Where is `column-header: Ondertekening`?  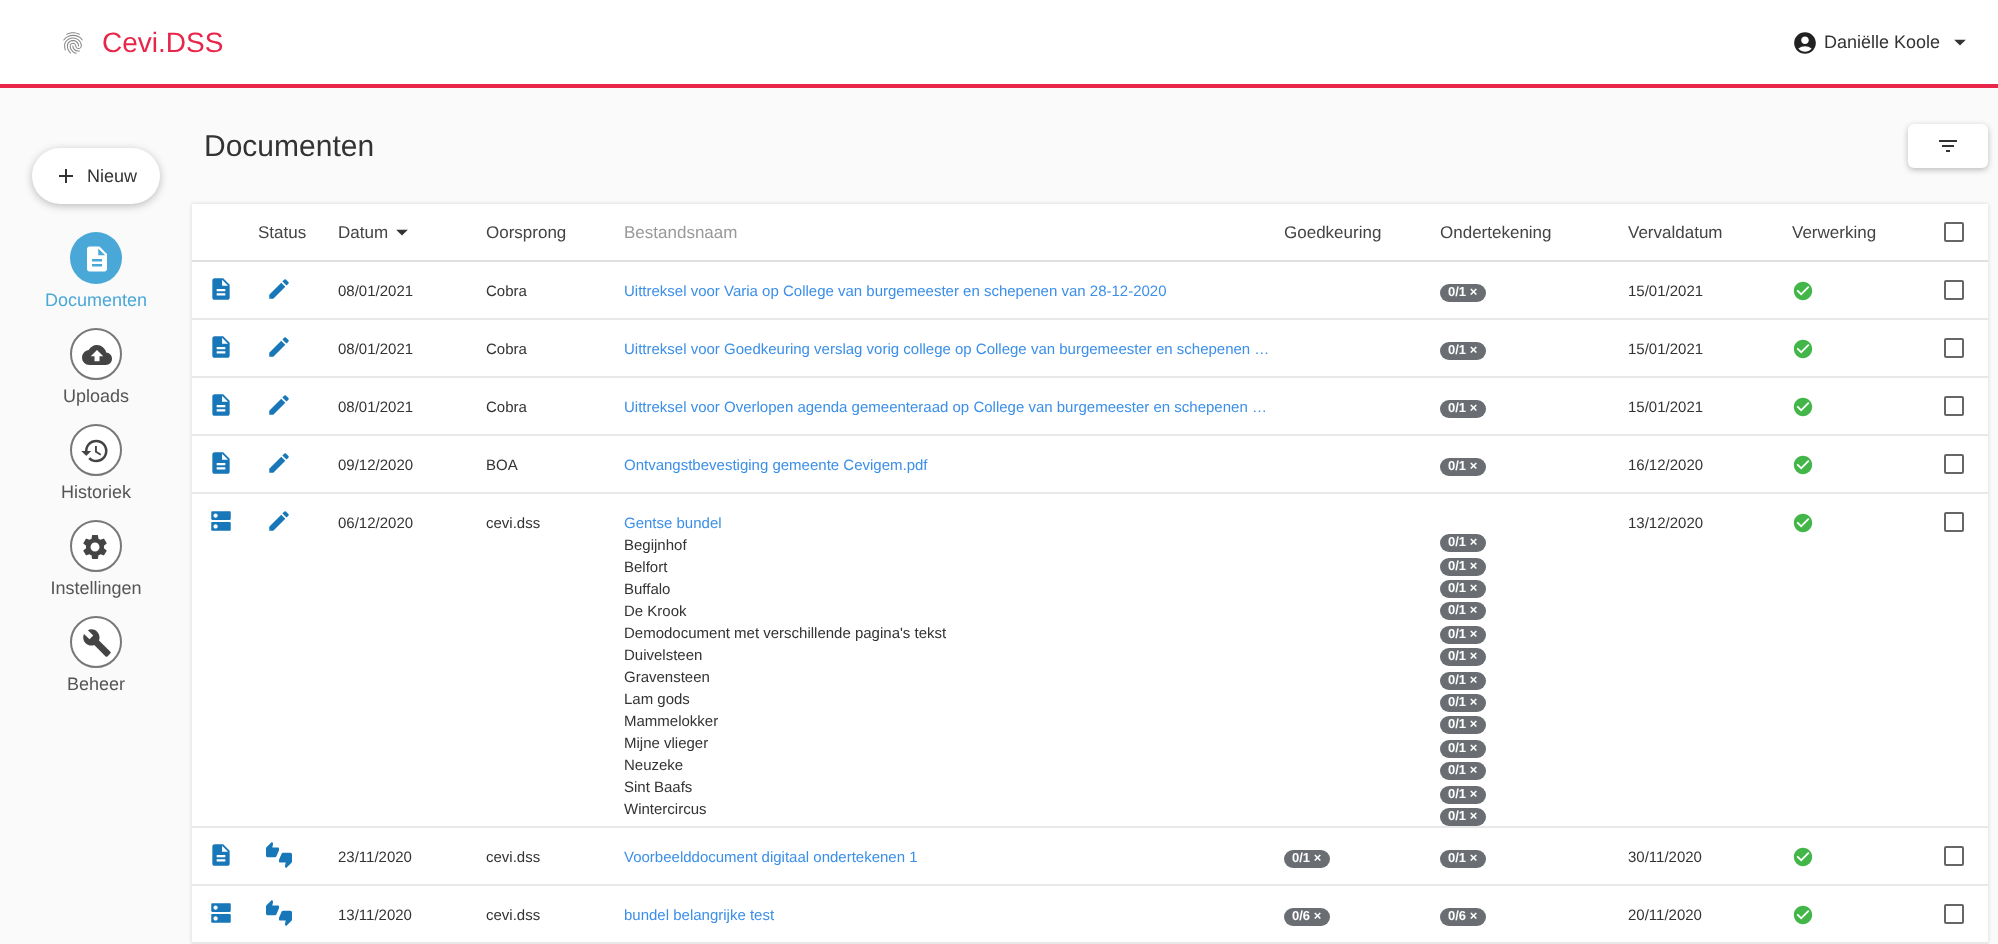
column-header: Ondertekening is located at coordinates (1496, 232).